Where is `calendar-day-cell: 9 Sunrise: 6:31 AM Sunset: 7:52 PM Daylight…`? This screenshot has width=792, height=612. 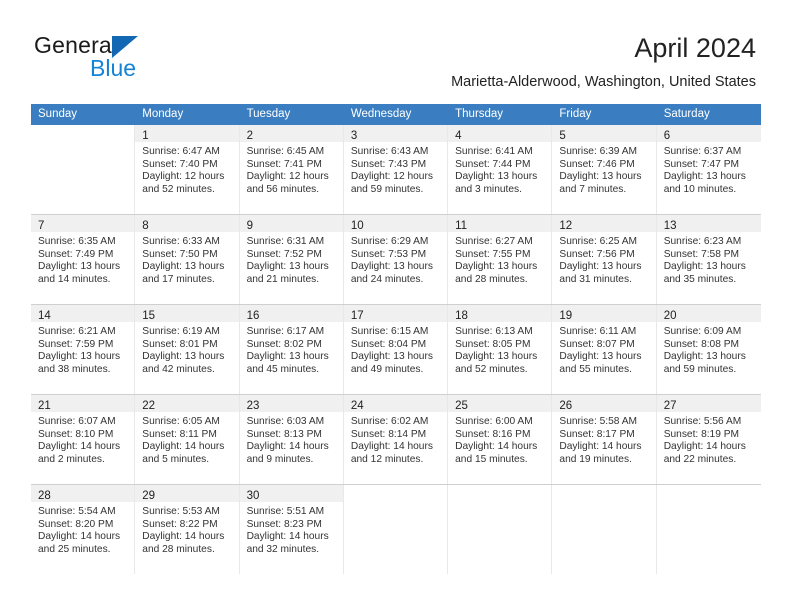
calendar-day-cell: 9 Sunrise: 6:31 AM Sunset: 7:52 PM Daylight… is located at coordinates (291, 259).